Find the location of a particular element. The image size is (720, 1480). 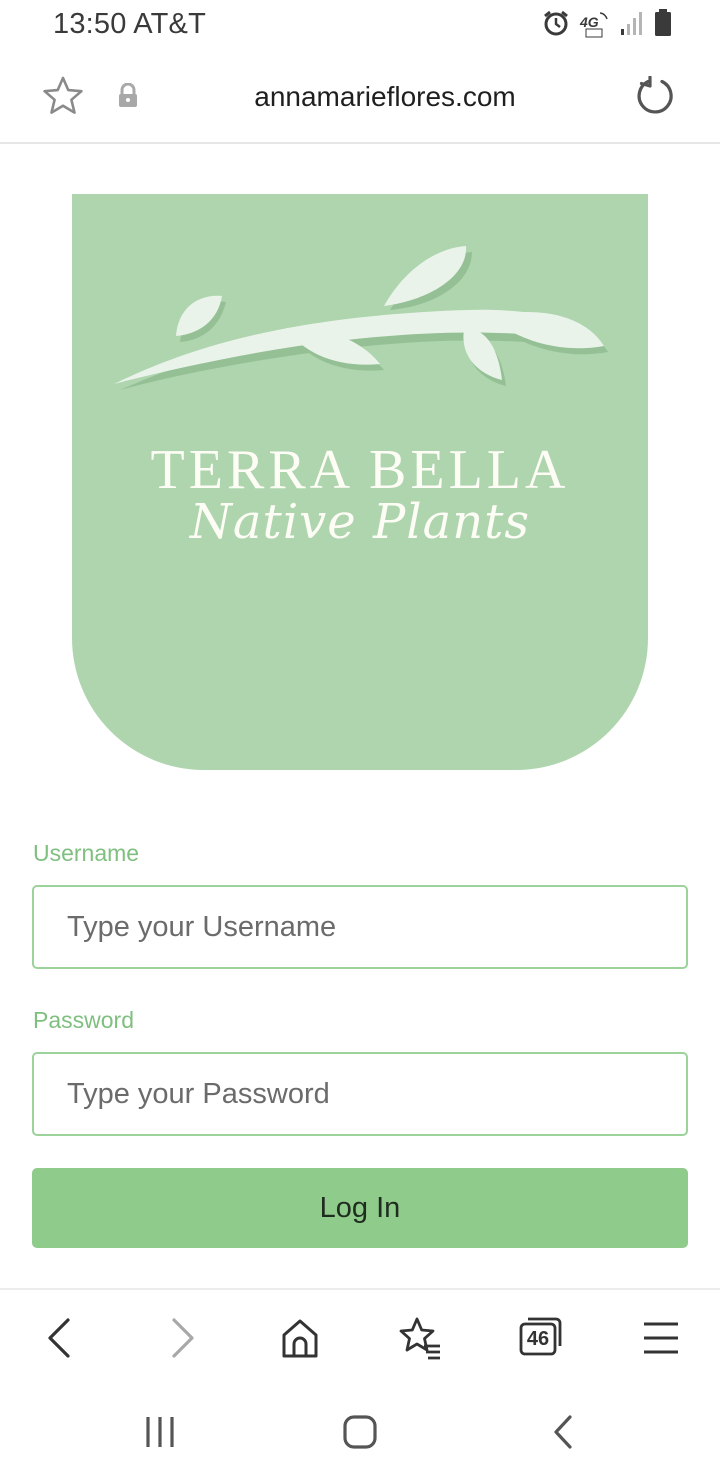

url-text: annamarieflores.com is located at coordinates (385, 96).